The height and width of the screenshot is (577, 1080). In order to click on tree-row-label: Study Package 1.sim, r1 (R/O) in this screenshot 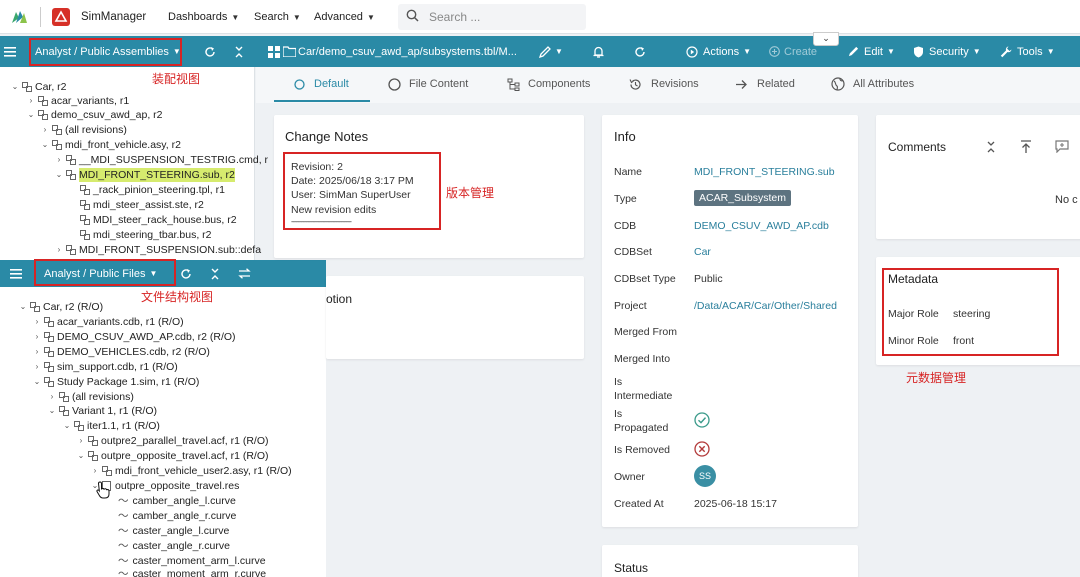, I will do `click(128, 382)`.